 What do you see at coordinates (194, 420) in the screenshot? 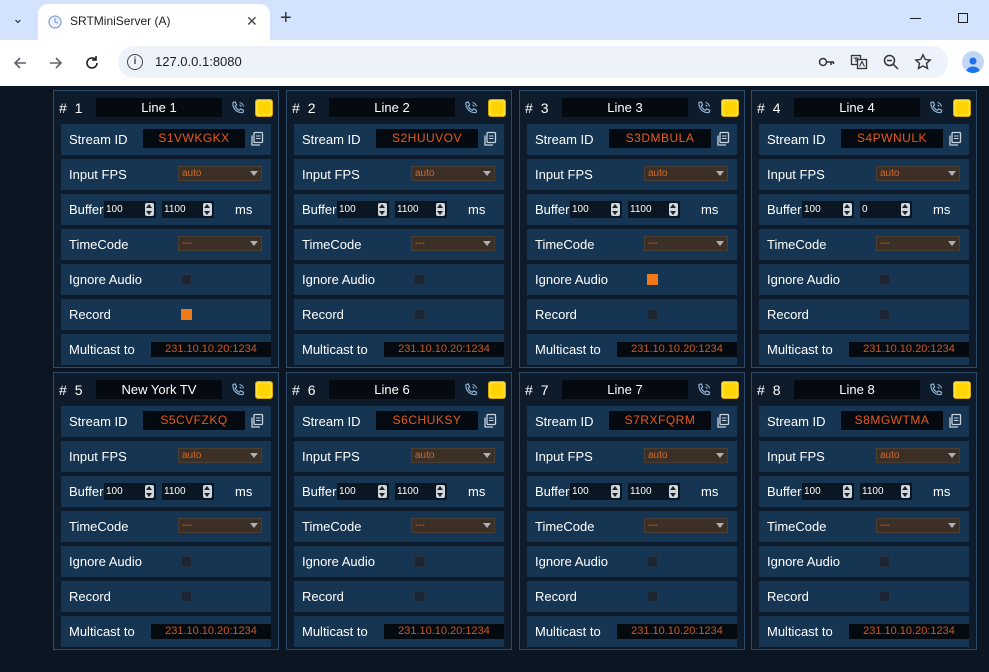
I see `stream-id-value: S5CVFZKQ` at bounding box center [194, 420].